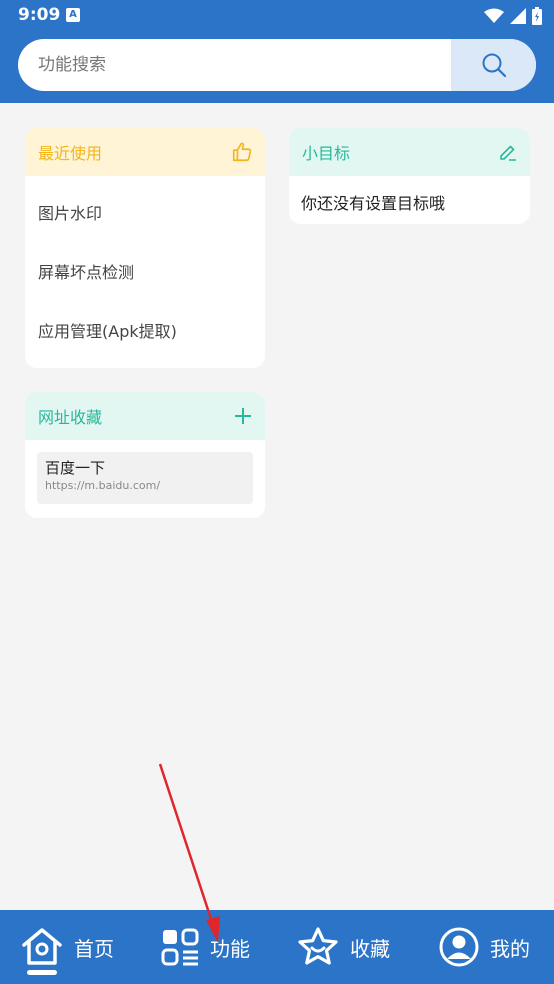 This screenshot has width=554, height=984. Describe the element at coordinates (145, 213) in the screenshot. I see `recent-item-watermark: 图片水印` at that location.